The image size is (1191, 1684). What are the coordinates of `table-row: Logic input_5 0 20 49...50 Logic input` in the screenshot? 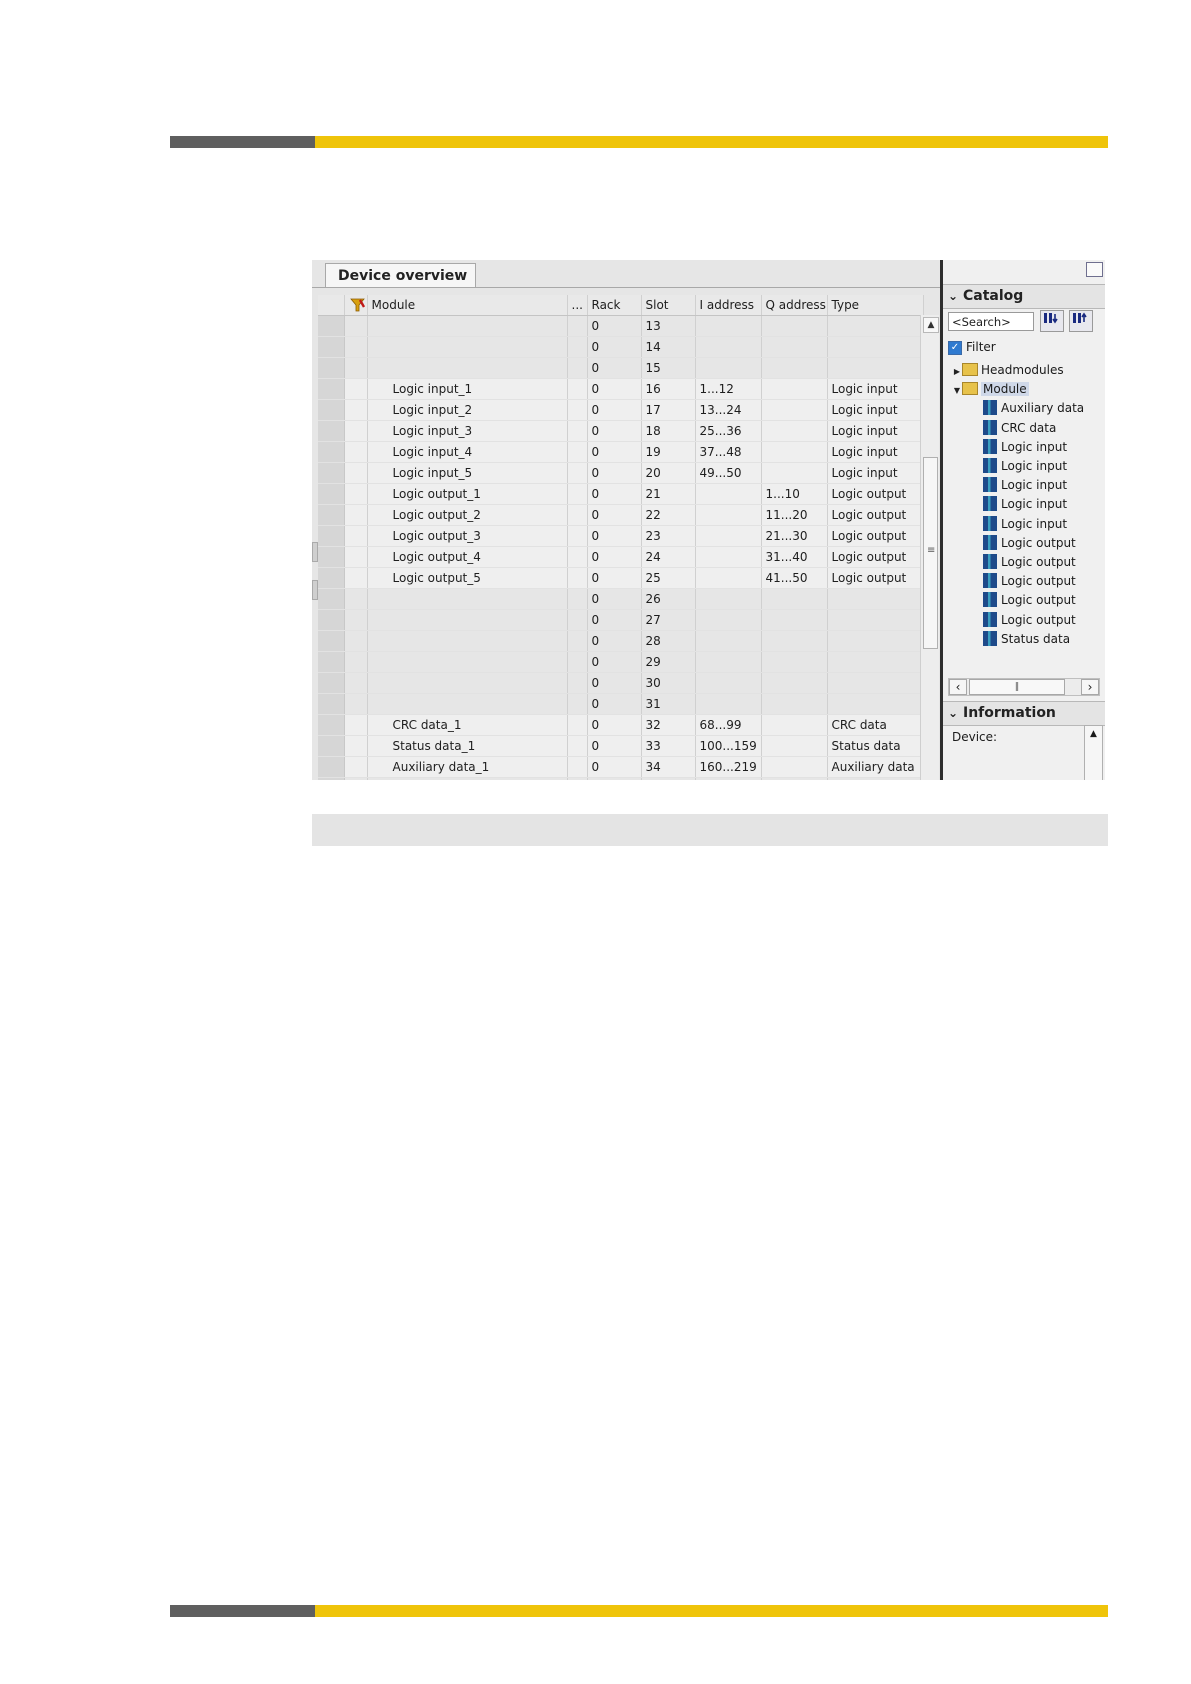 It's located at (621, 473).